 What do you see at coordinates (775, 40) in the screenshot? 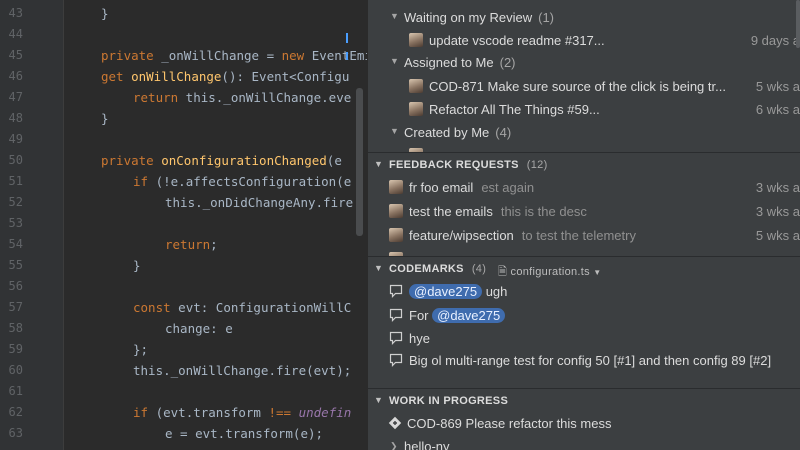
I see `pull-request-age: 9 days a` at bounding box center [775, 40].